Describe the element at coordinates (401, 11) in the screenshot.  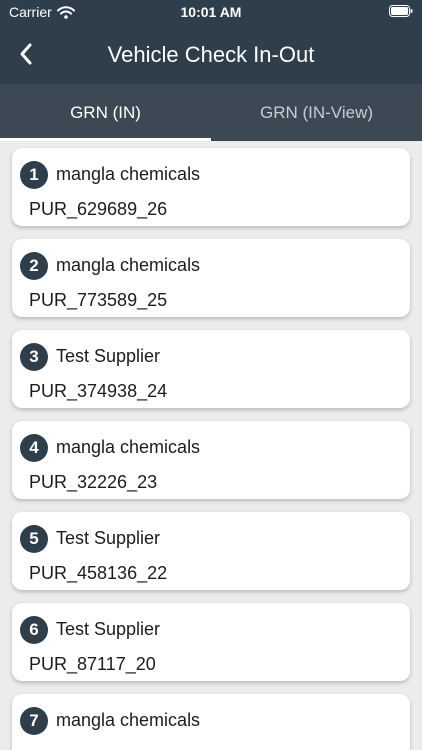
I see `battery-icon` at that location.